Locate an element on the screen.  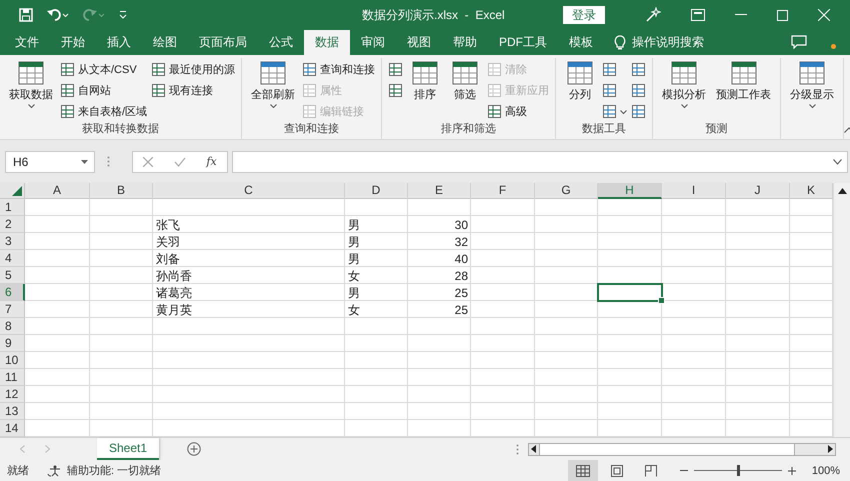
ribbon-button: 全部刷新 is located at coordinates (273, 83).